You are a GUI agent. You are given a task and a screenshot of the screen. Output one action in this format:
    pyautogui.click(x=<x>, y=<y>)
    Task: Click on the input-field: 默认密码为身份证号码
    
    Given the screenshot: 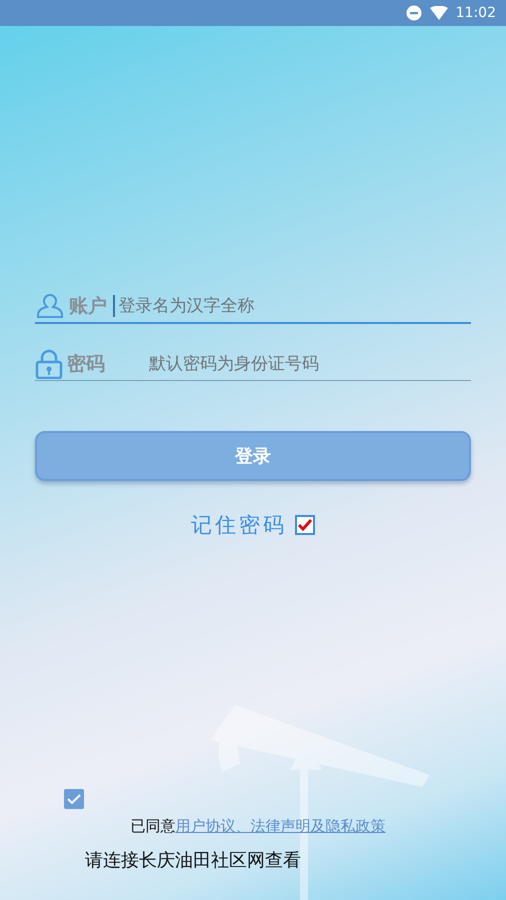 What is the action you would take?
    pyautogui.click(x=310, y=364)
    